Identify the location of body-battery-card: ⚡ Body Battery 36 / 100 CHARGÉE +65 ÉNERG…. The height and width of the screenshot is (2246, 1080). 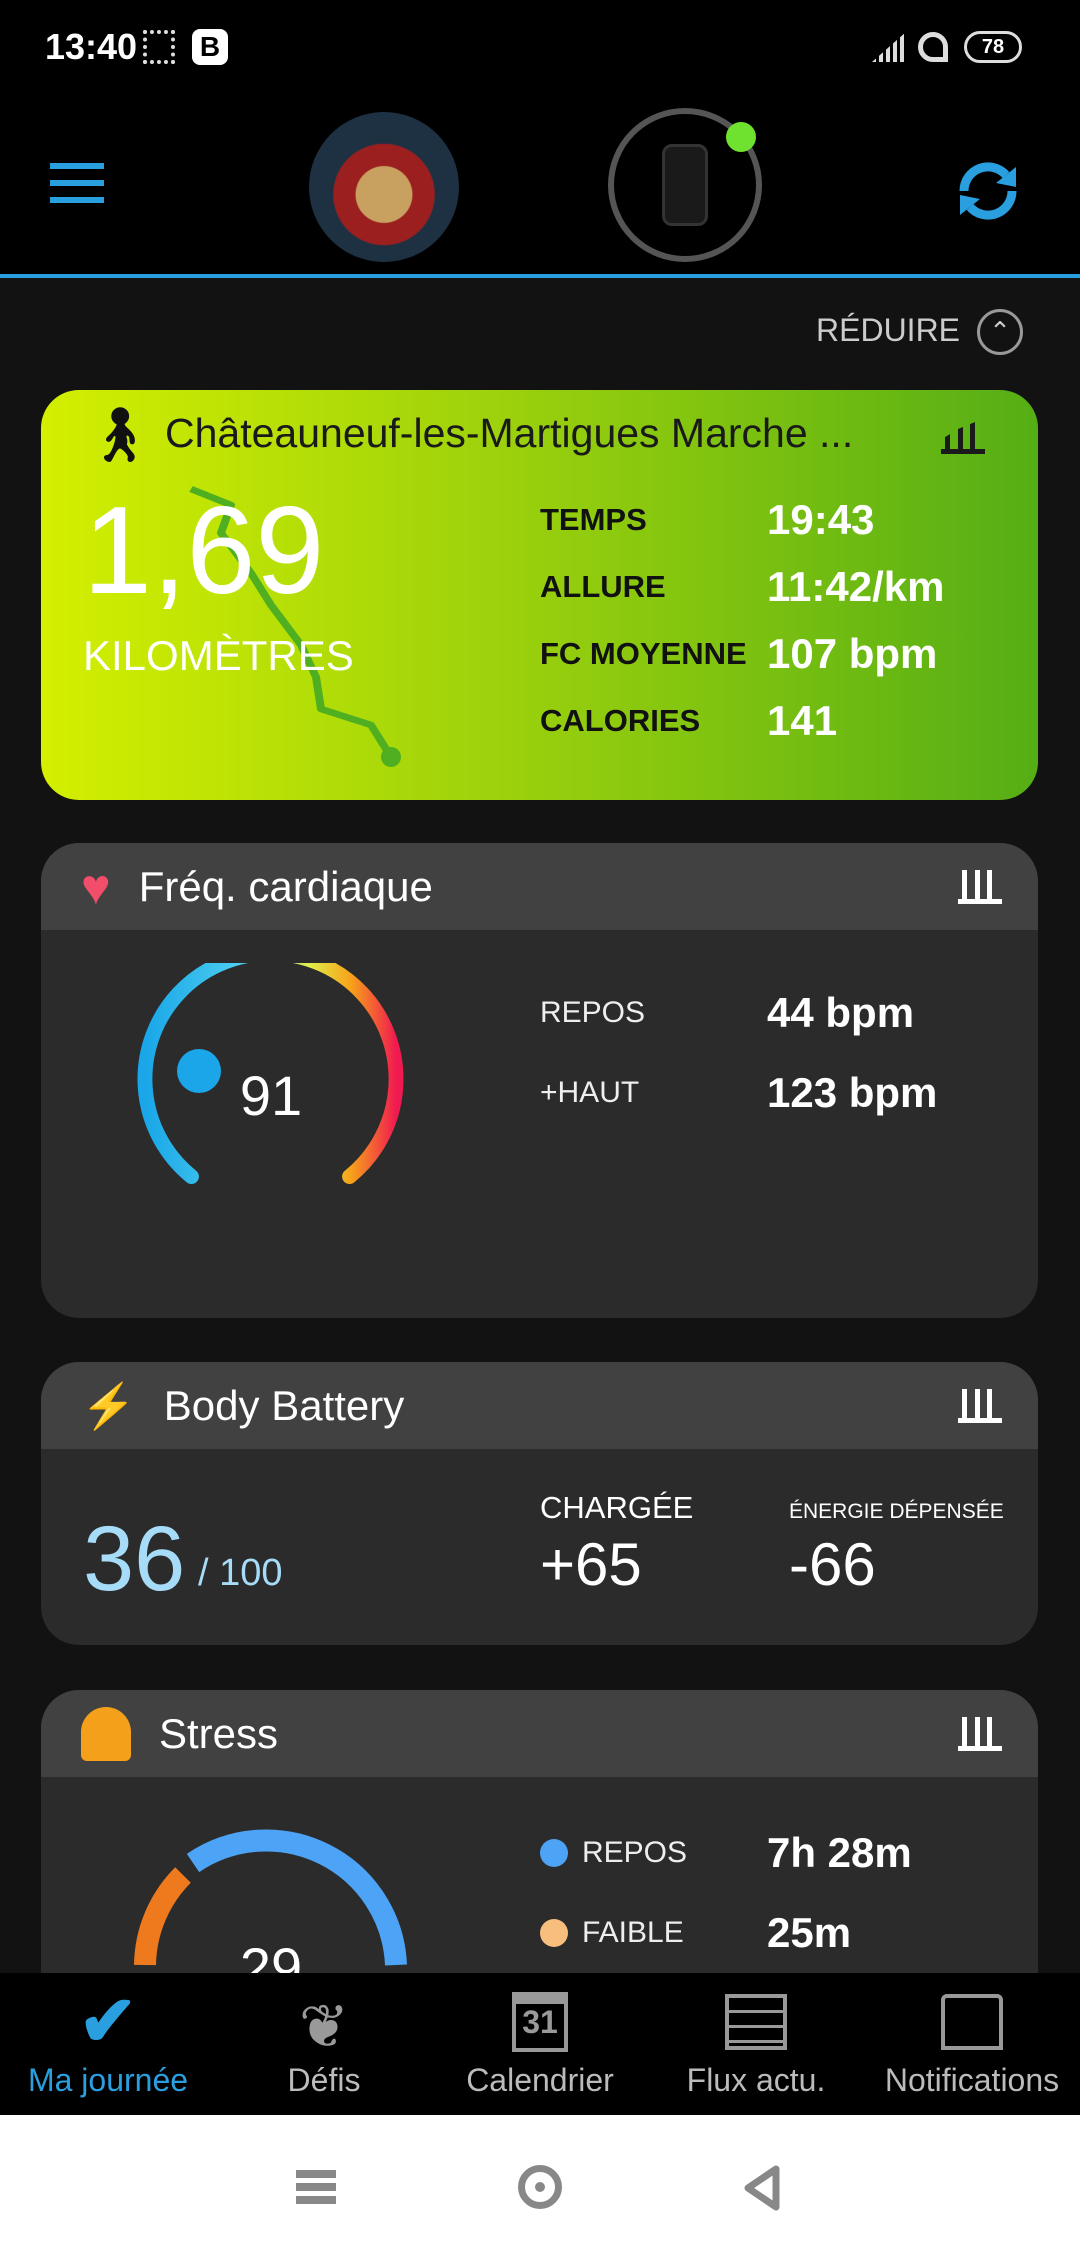
(539, 1503).